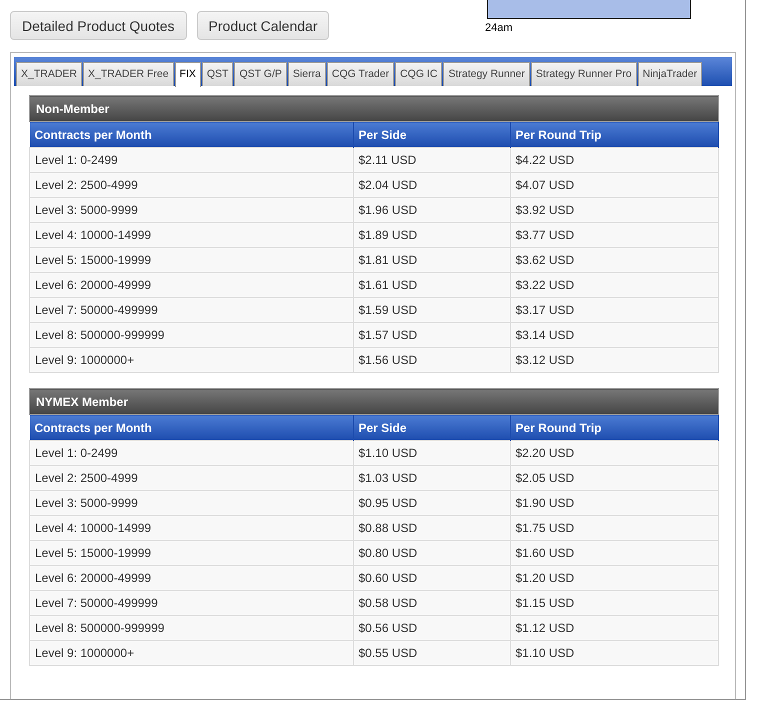  I want to click on table-cell: $0.56 USD, so click(431, 628).